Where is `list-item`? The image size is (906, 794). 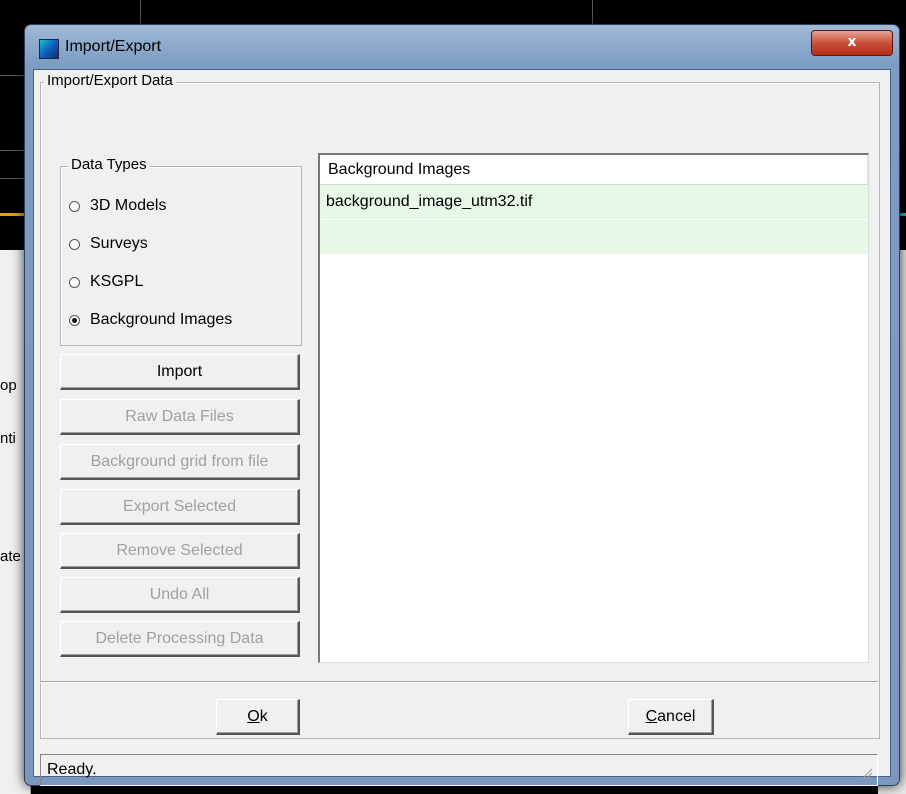
list-item is located at coordinates (594, 237).